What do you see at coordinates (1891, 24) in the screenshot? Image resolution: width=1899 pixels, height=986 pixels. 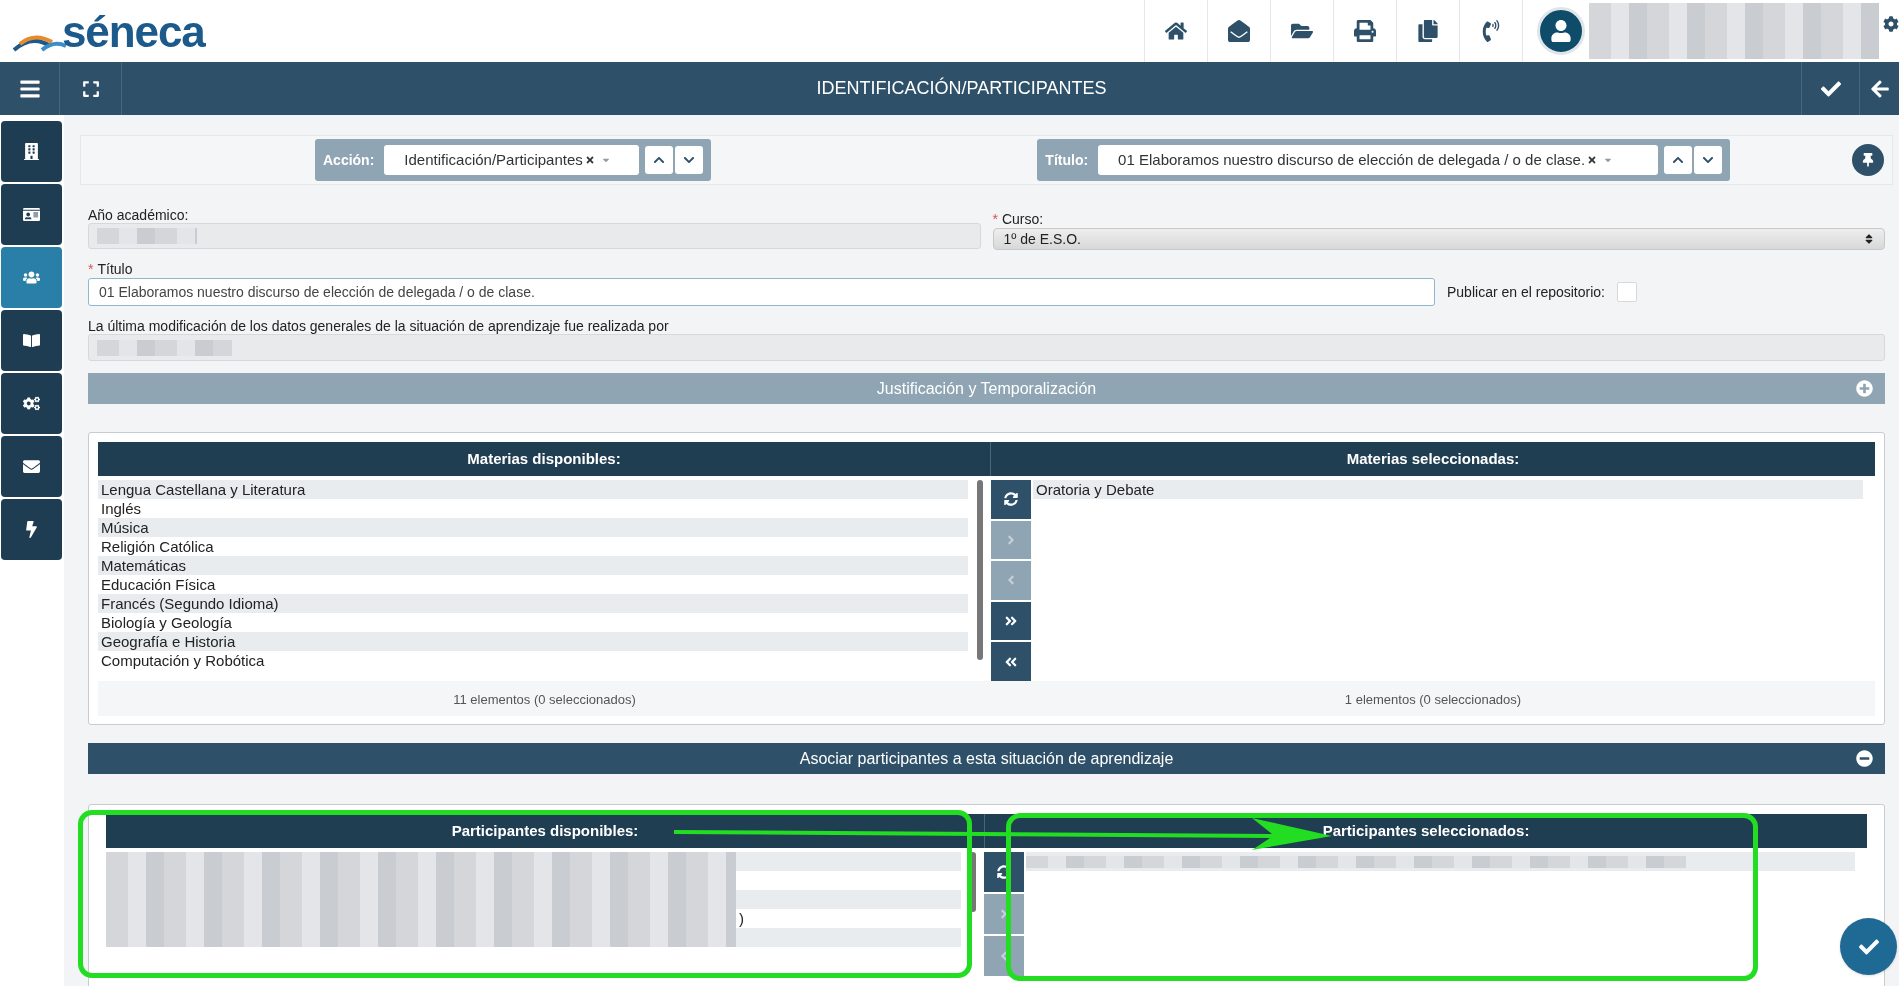 I see `settings-icon` at bounding box center [1891, 24].